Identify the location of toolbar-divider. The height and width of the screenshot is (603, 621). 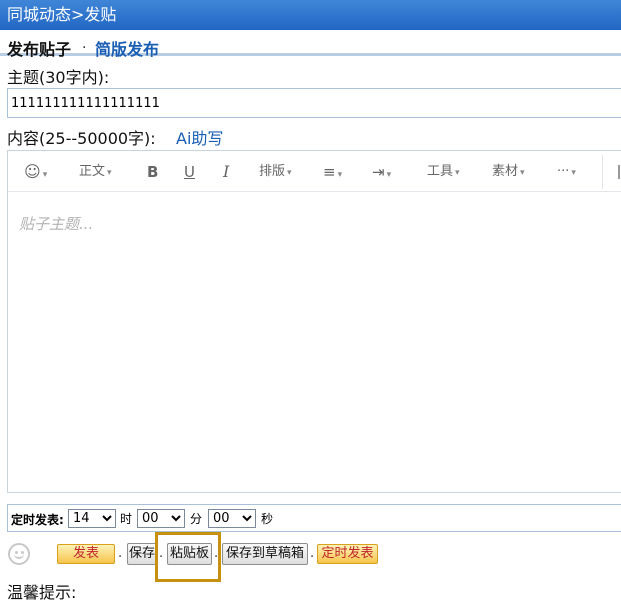
(602, 172).